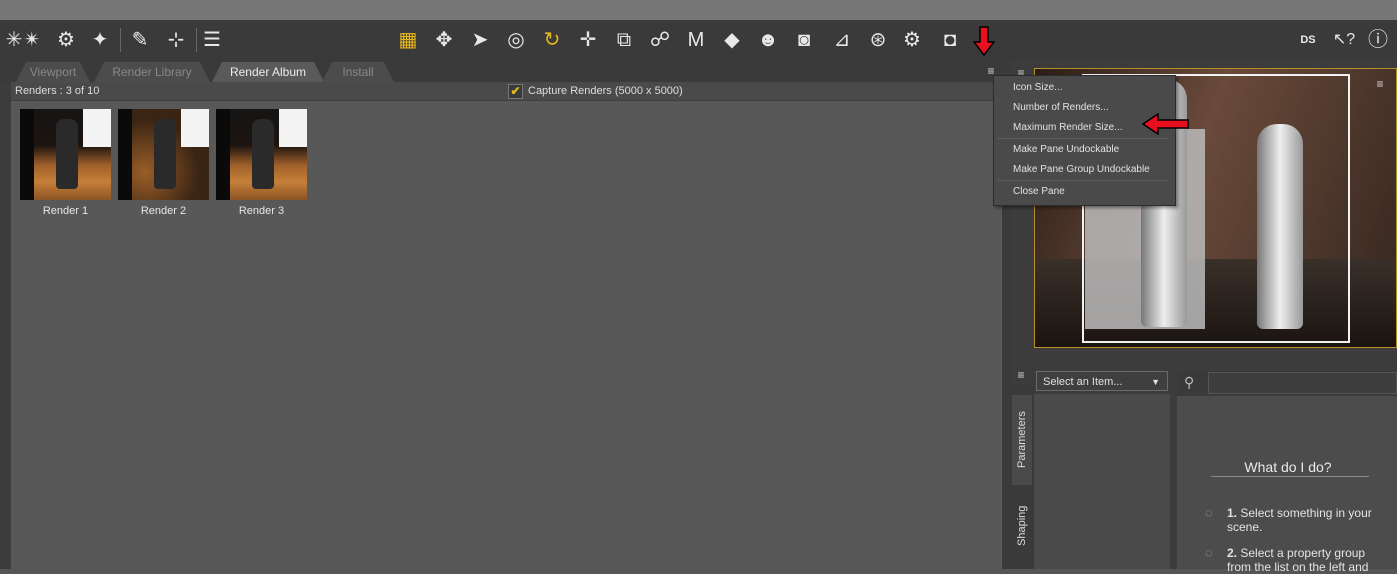  What do you see at coordinates (660, 40) in the screenshot?
I see `joint-icon: ☍` at bounding box center [660, 40].